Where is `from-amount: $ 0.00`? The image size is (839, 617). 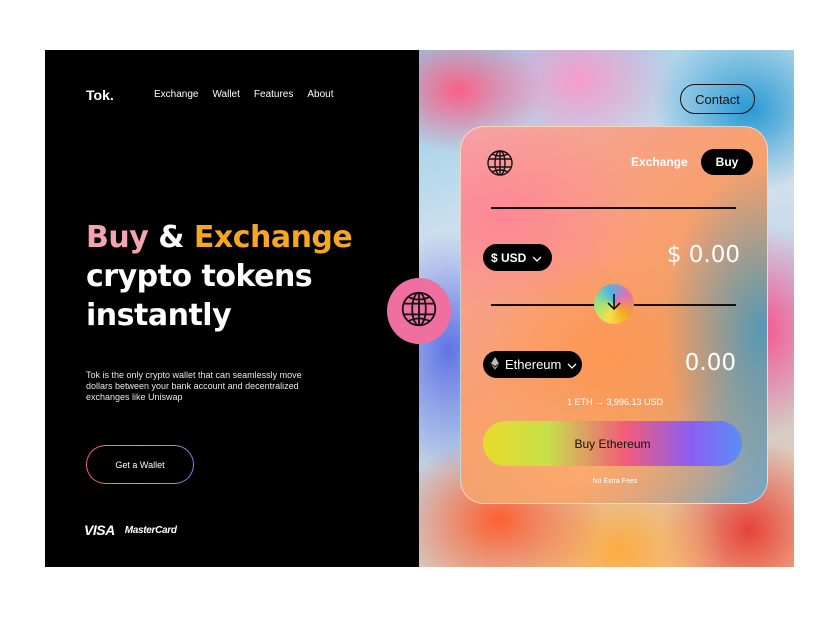 from-amount: $ 0.00 is located at coordinates (703, 255).